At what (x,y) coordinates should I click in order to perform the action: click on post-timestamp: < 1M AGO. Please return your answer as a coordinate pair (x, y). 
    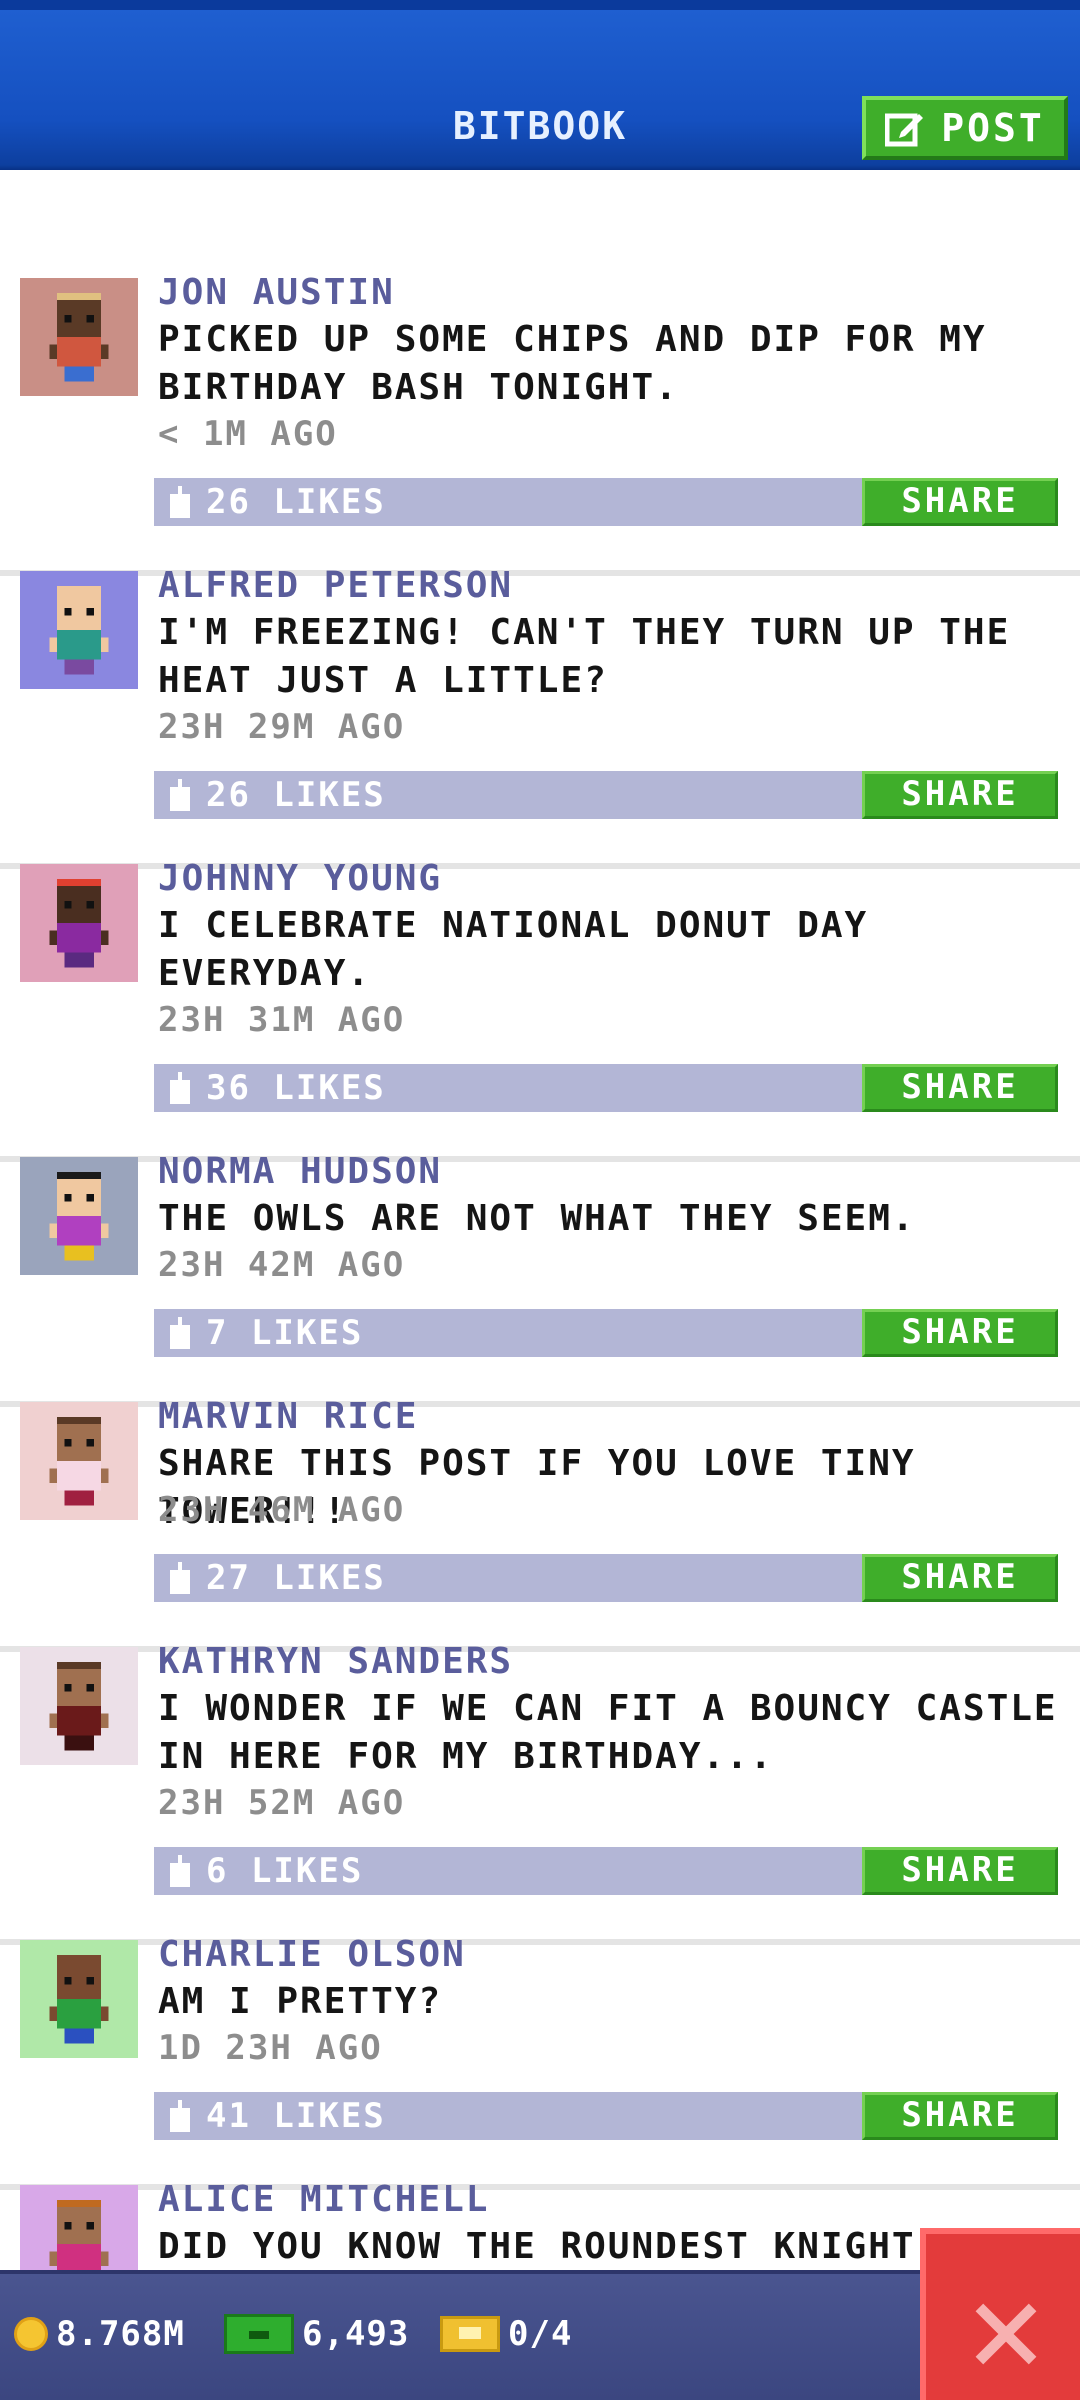
    Looking at the image, I should click on (248, 434).